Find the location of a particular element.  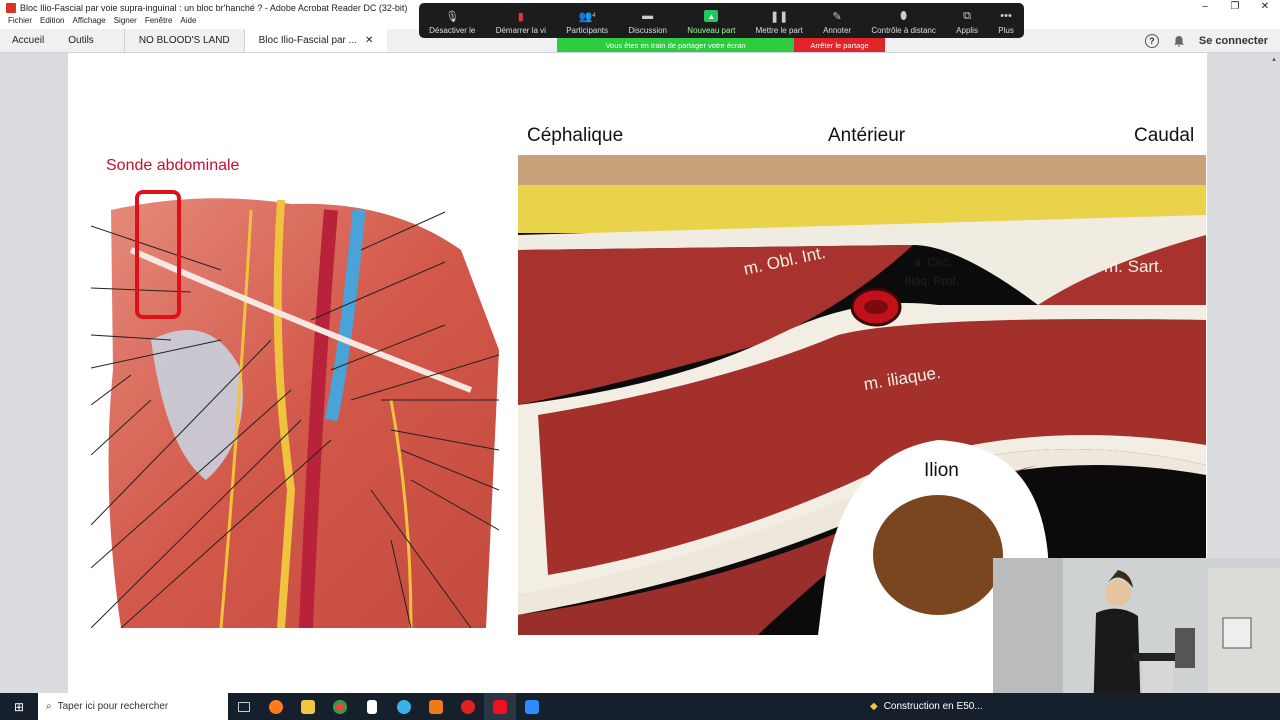

menu-edit: Edition is located at coordinates (52, 22).